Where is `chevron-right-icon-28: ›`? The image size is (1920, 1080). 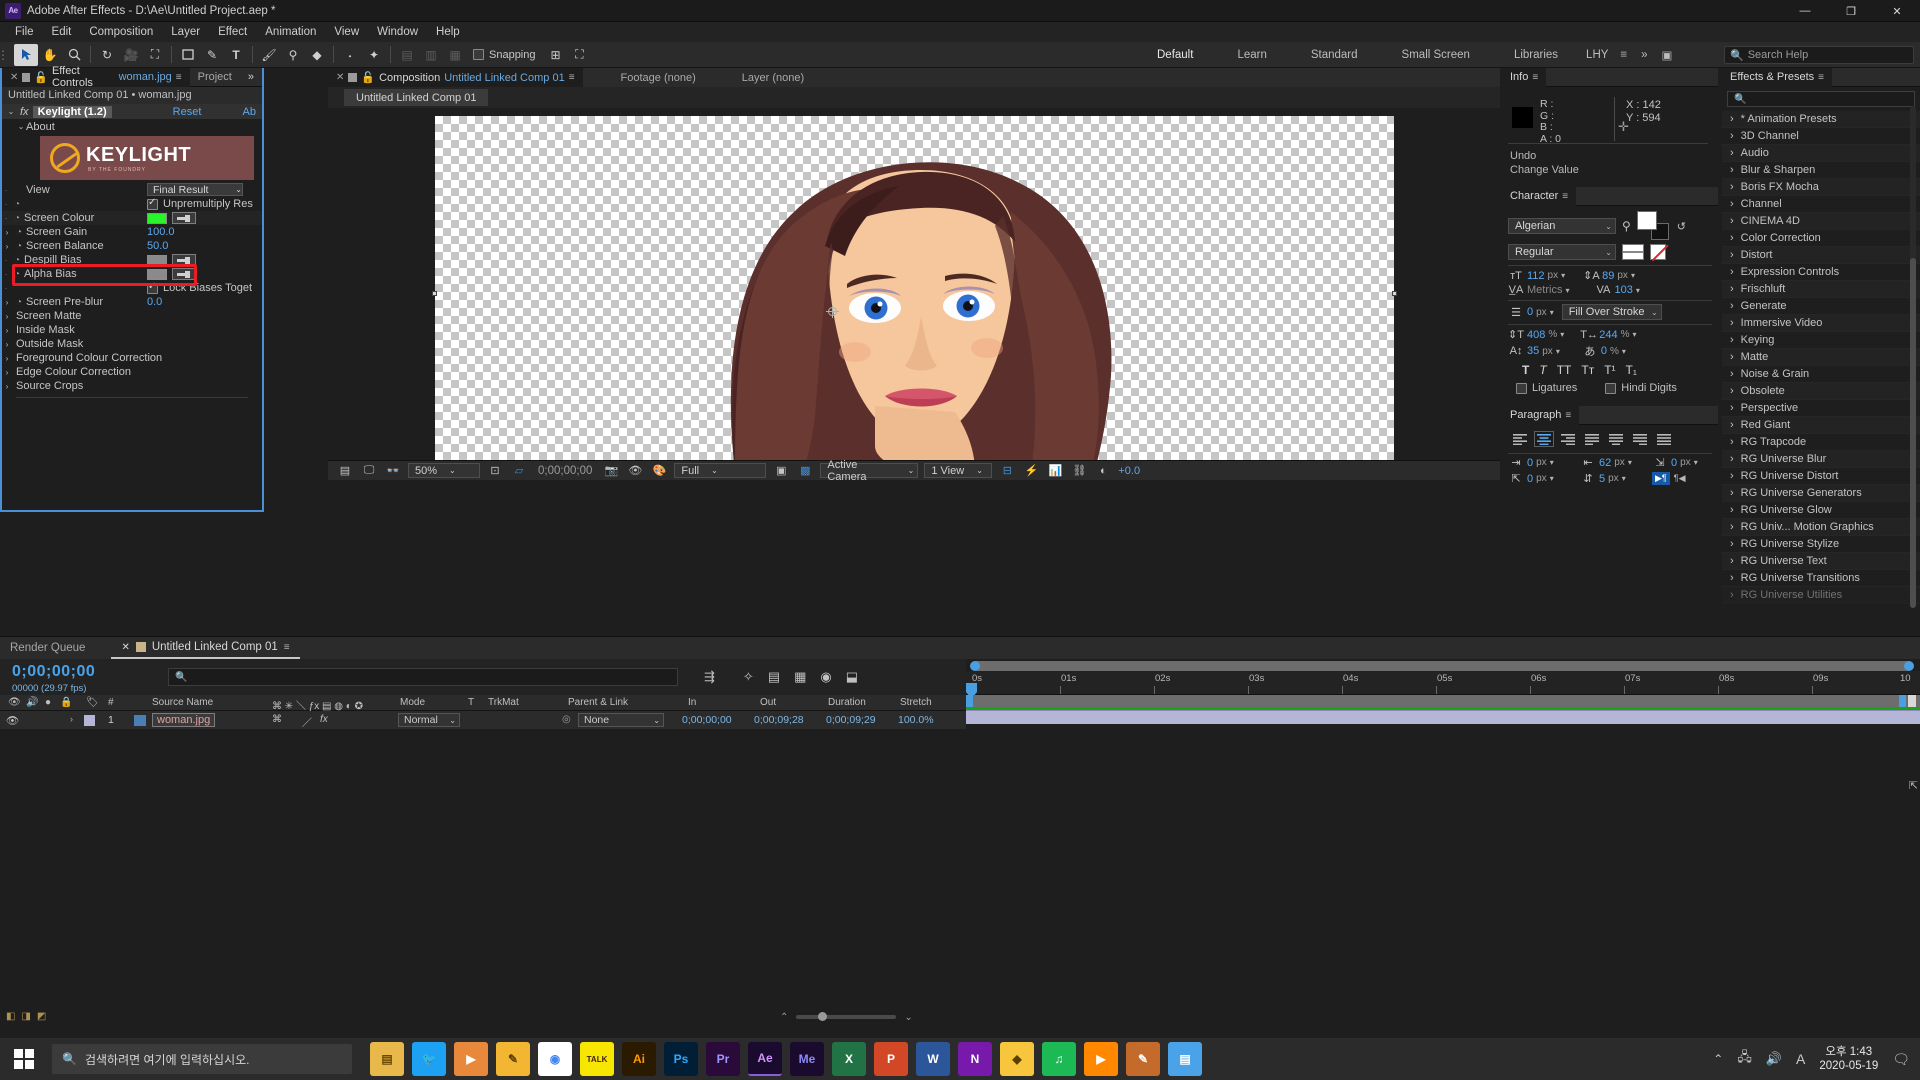
chevron-right-icon-28: › is located at coordinates (1732, 595).